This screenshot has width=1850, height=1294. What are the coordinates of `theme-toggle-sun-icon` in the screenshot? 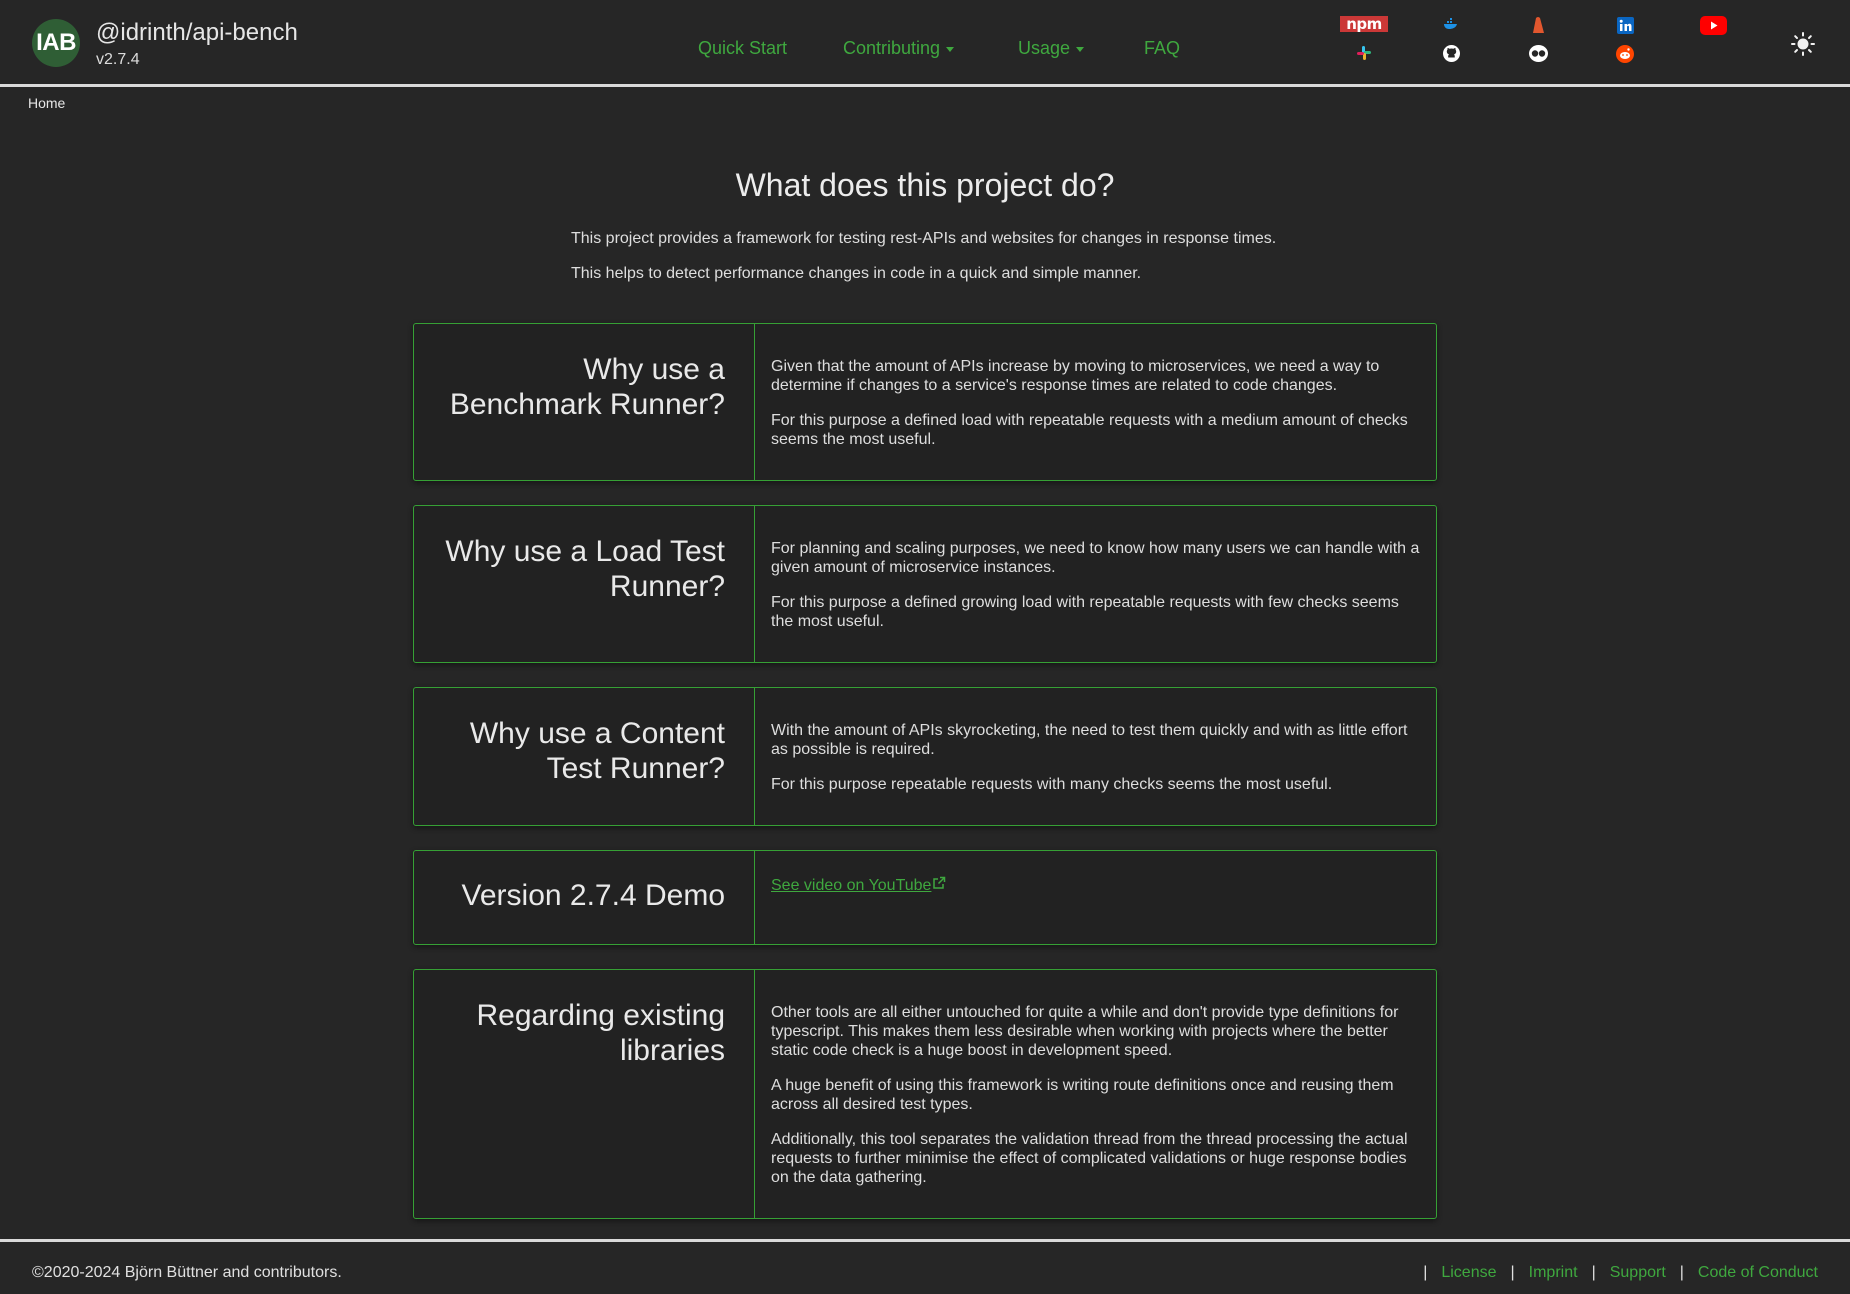 It's located at (1803, 44).